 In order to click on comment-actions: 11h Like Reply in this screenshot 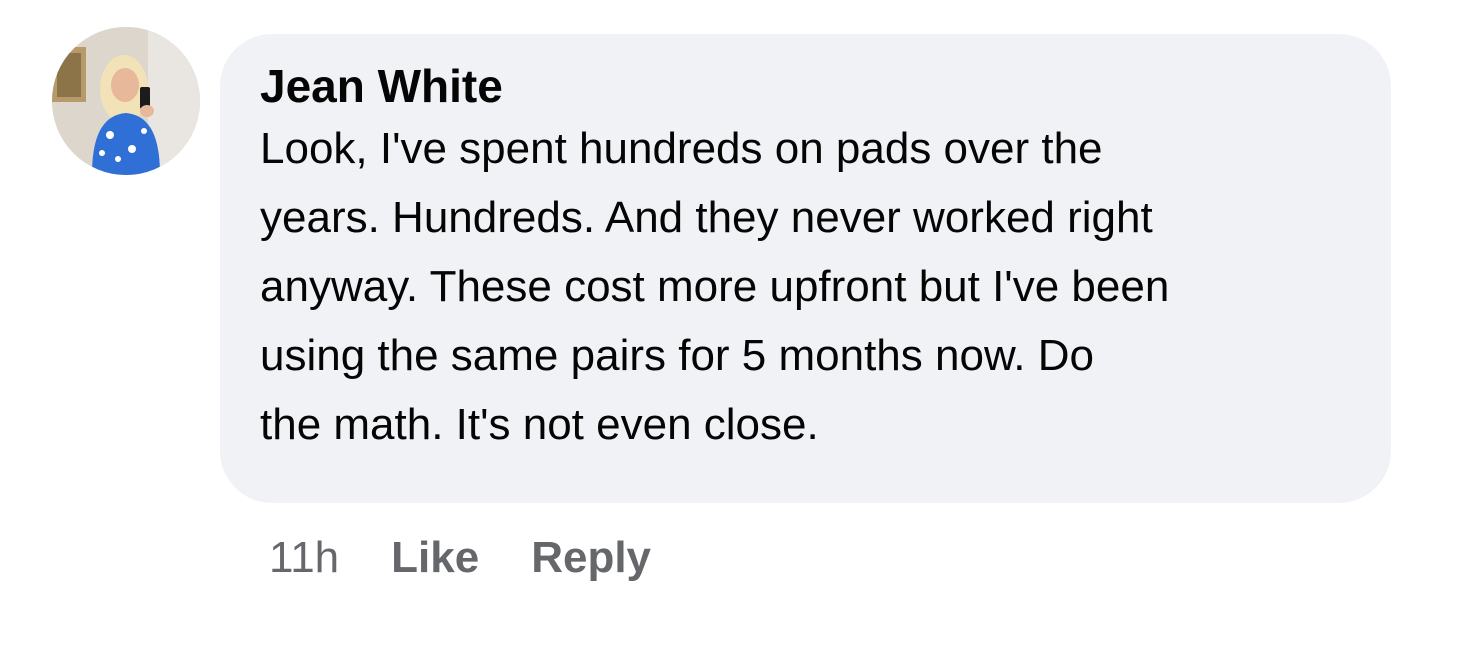, I will do `click(486, 558)`.